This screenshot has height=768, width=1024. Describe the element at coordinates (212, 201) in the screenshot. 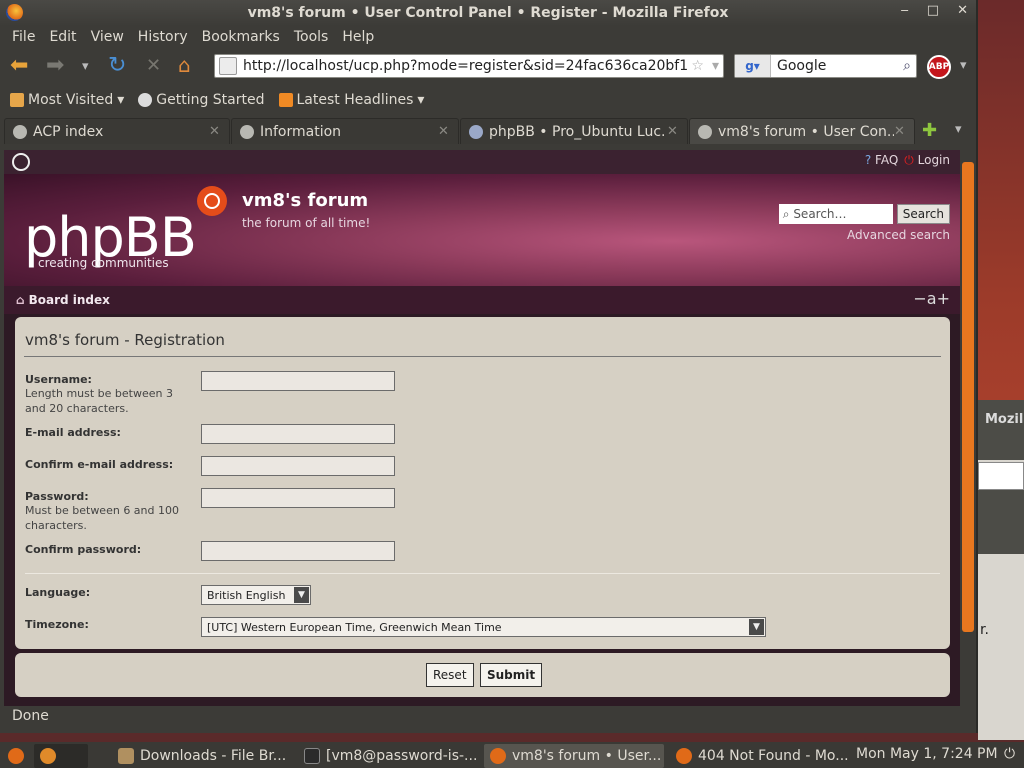

I see `ubuntu-circle-logo` at that location.